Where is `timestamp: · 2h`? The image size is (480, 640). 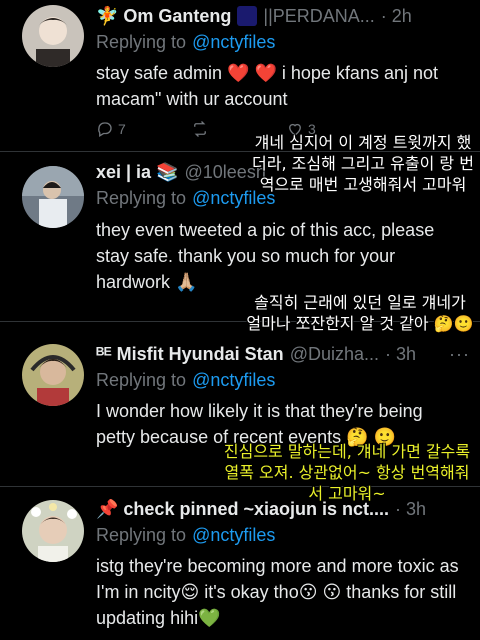 timestamp: · 2h is located at coordinates (396, 16).